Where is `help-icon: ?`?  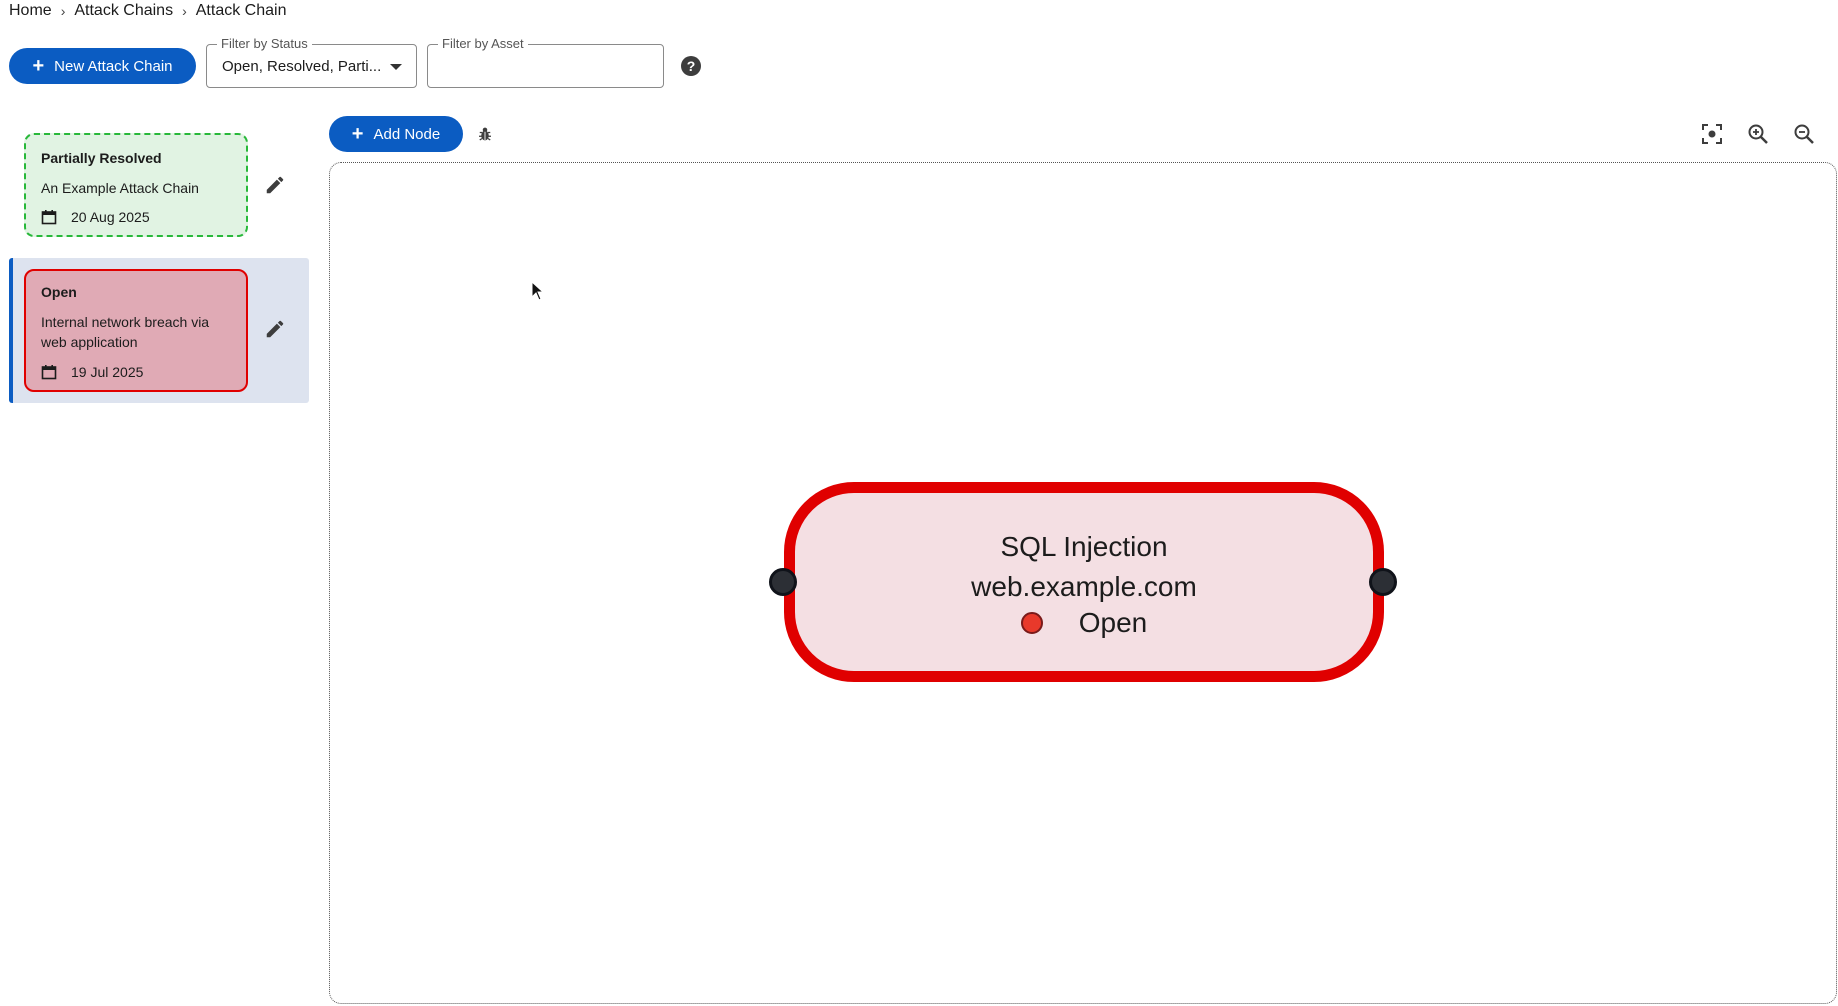 help-icon: ? is located at coordinates (691, 66).